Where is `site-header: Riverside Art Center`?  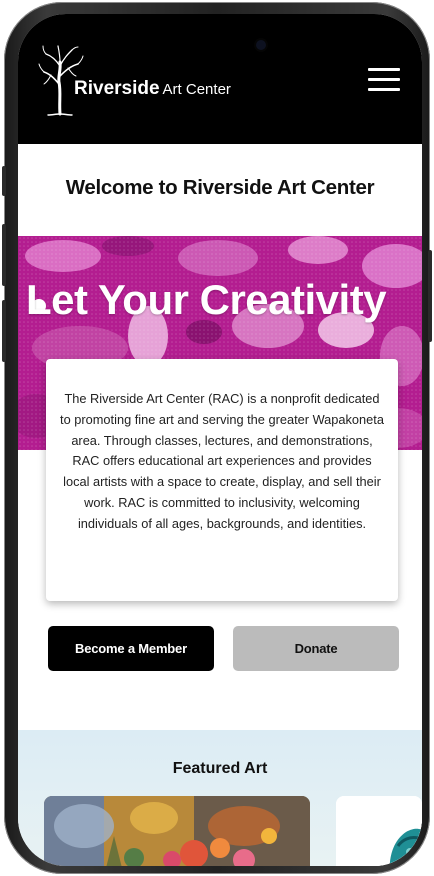 site-header: Riverside Art Center is located at coordinates (220, 79).